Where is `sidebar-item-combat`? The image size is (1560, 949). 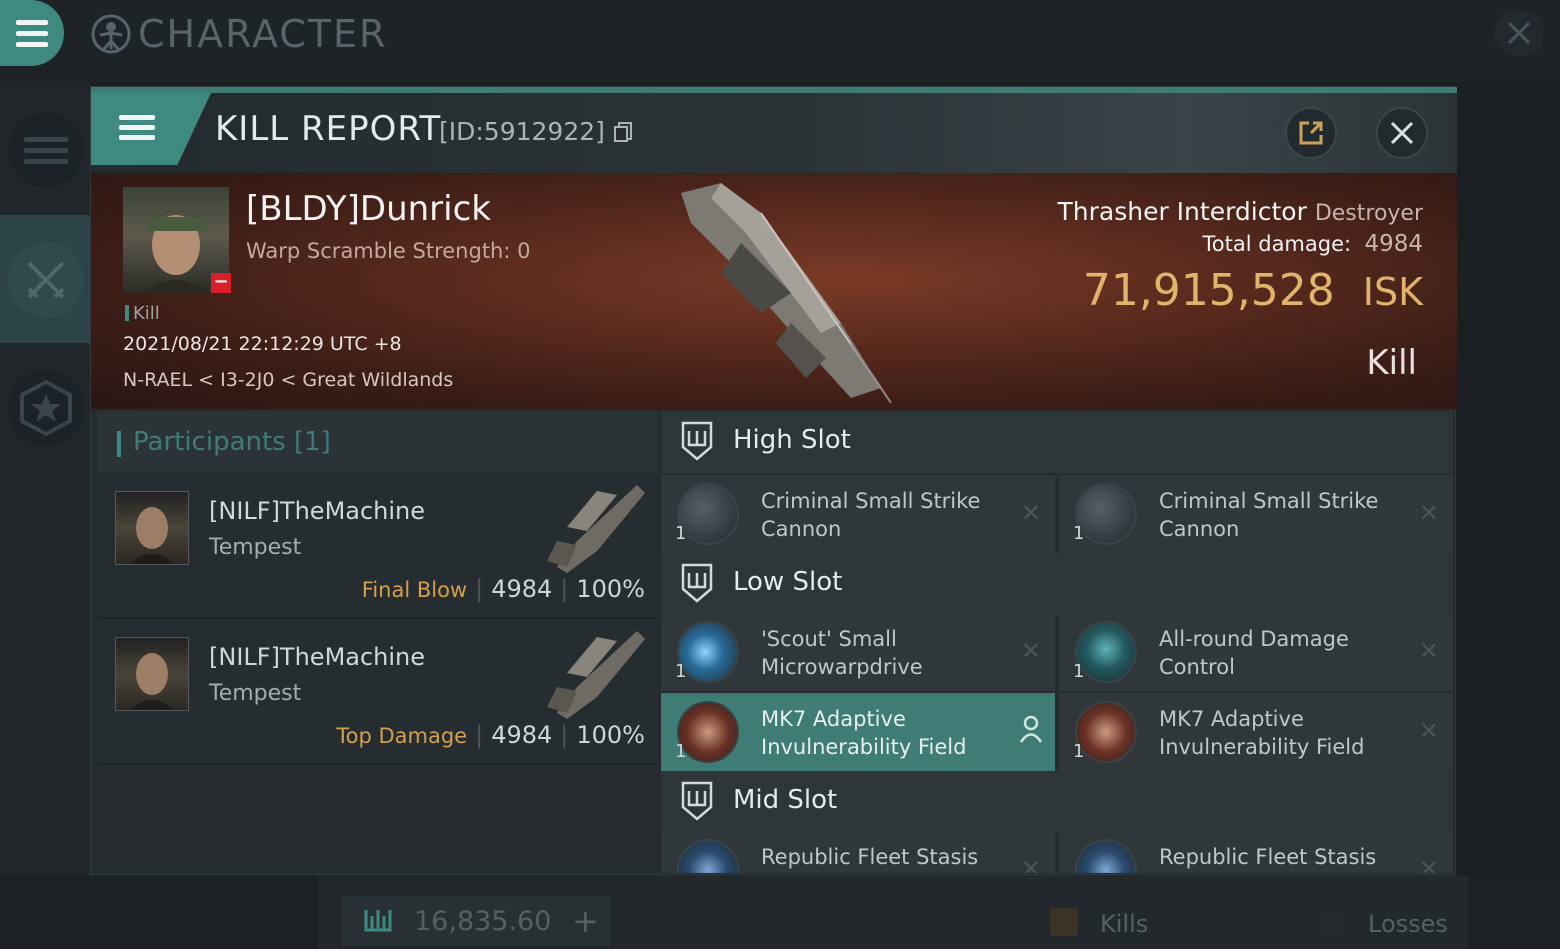
sidebar-item-combat is located at coordinates (46, 280).